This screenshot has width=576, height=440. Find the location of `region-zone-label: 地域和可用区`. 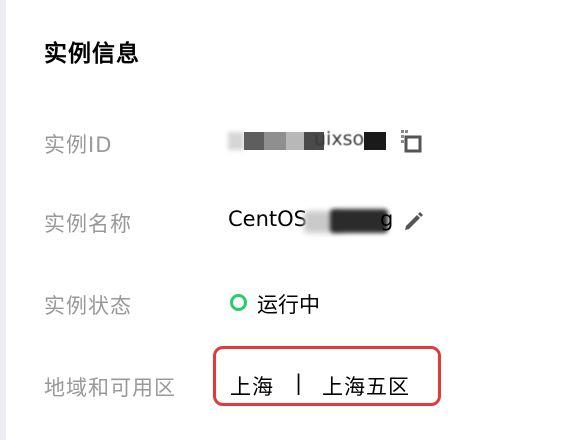

region-zone-label: 地域和可用区 is located at coordinates (110, 388).